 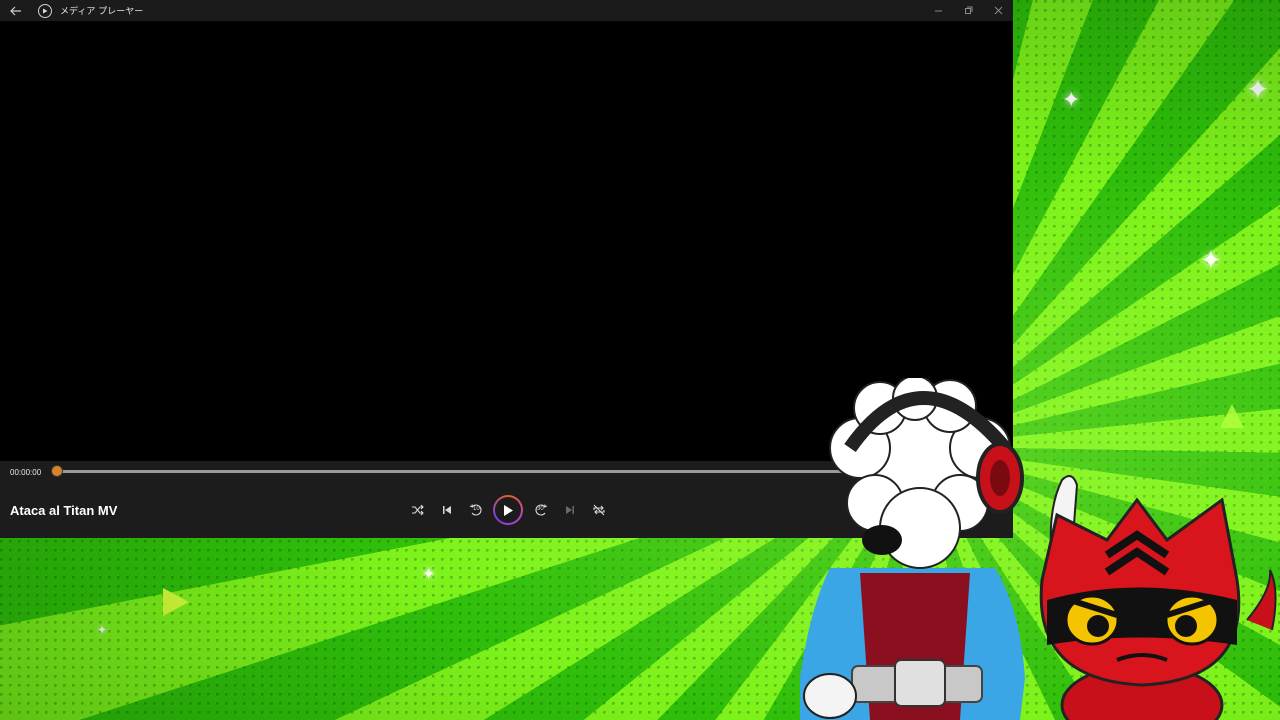 I want to click on shuffle-icon, so click(x=417, y=510).